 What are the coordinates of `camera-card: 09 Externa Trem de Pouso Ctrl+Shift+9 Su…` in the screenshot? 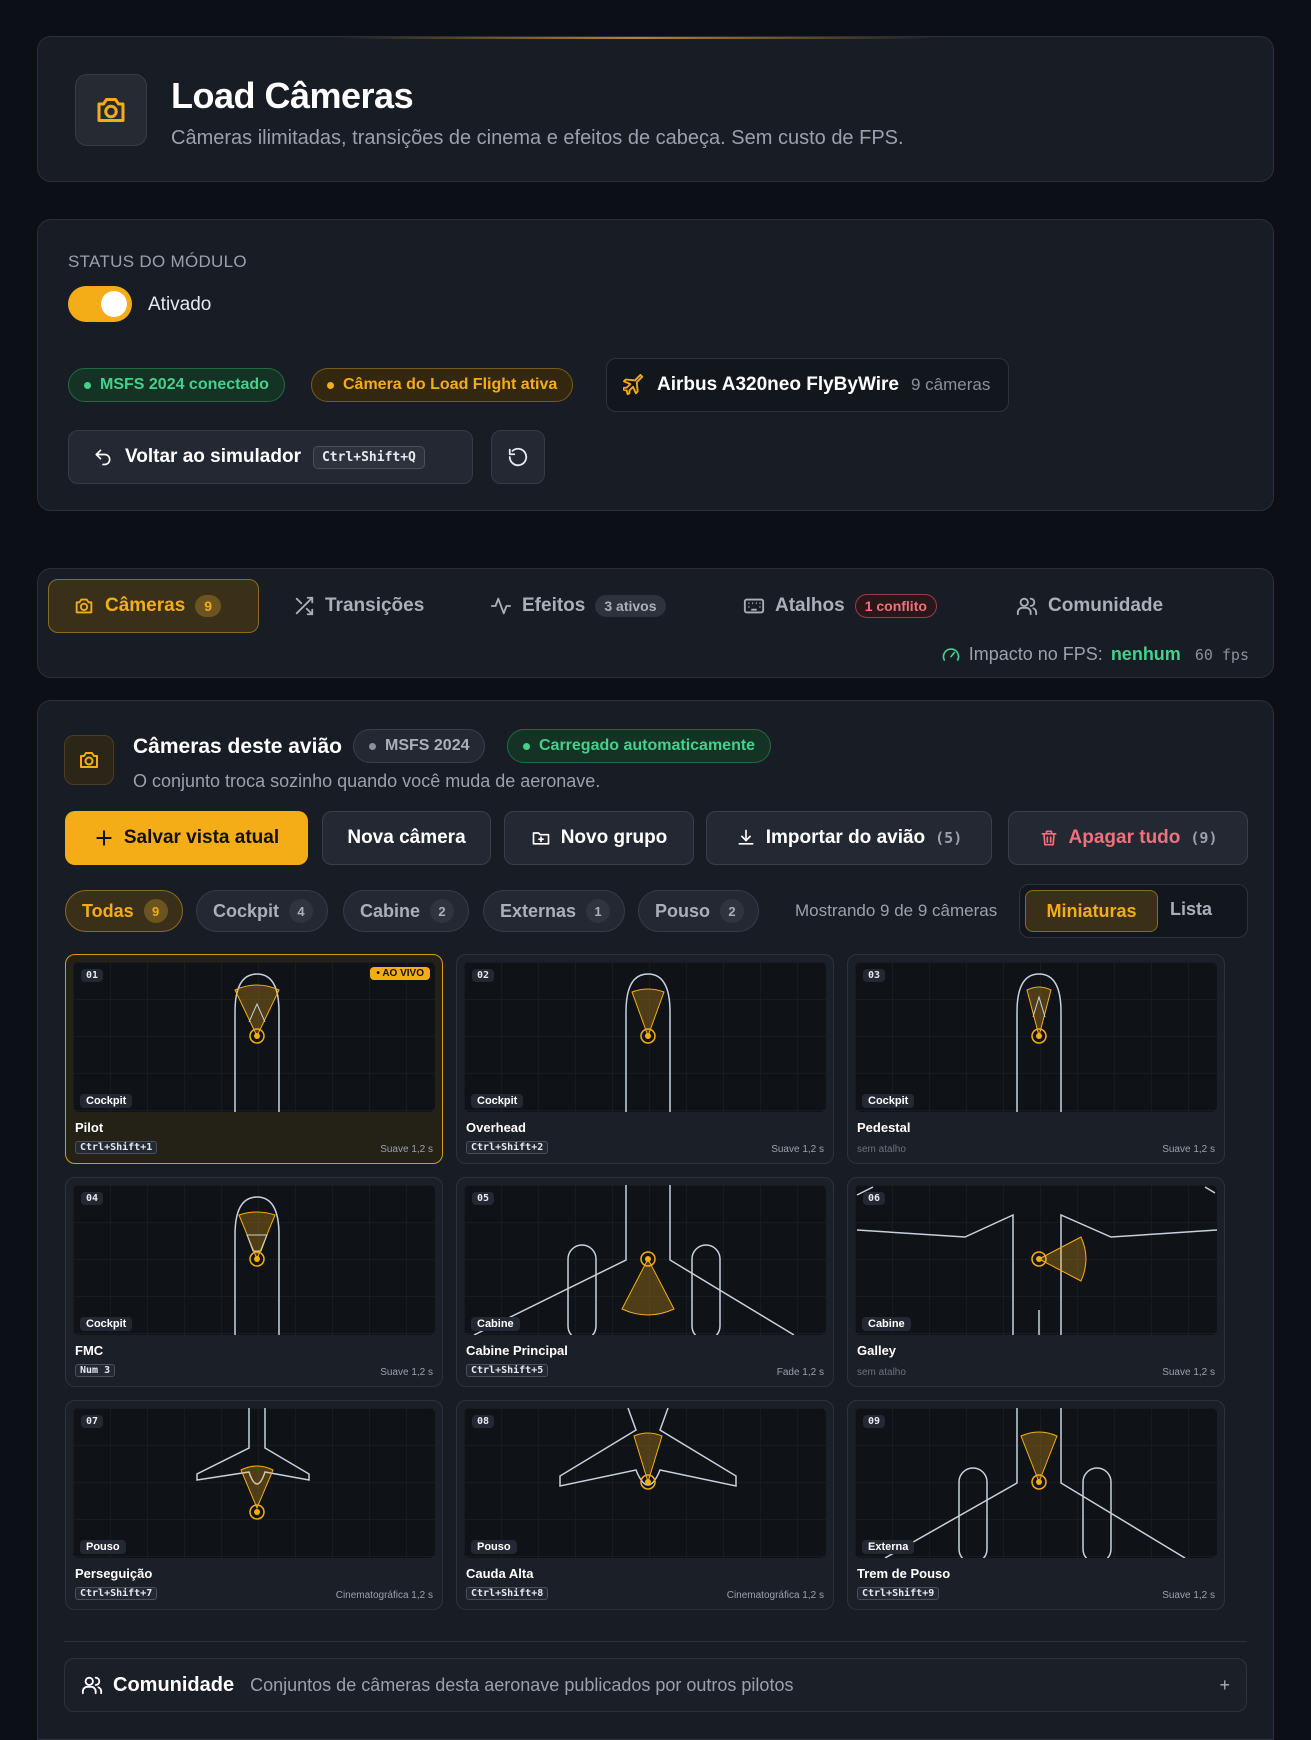 It's located at (1036, 1505).